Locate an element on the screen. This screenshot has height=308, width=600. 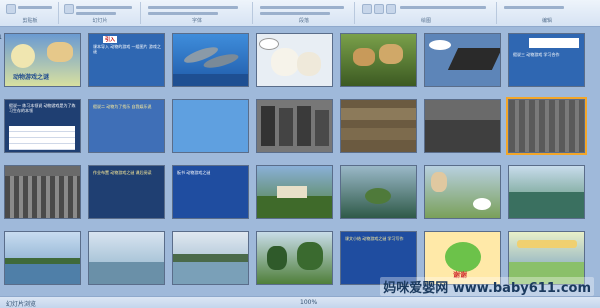
ribbon-group-slides: 幻灯片 is located at coordinates (100, 13).